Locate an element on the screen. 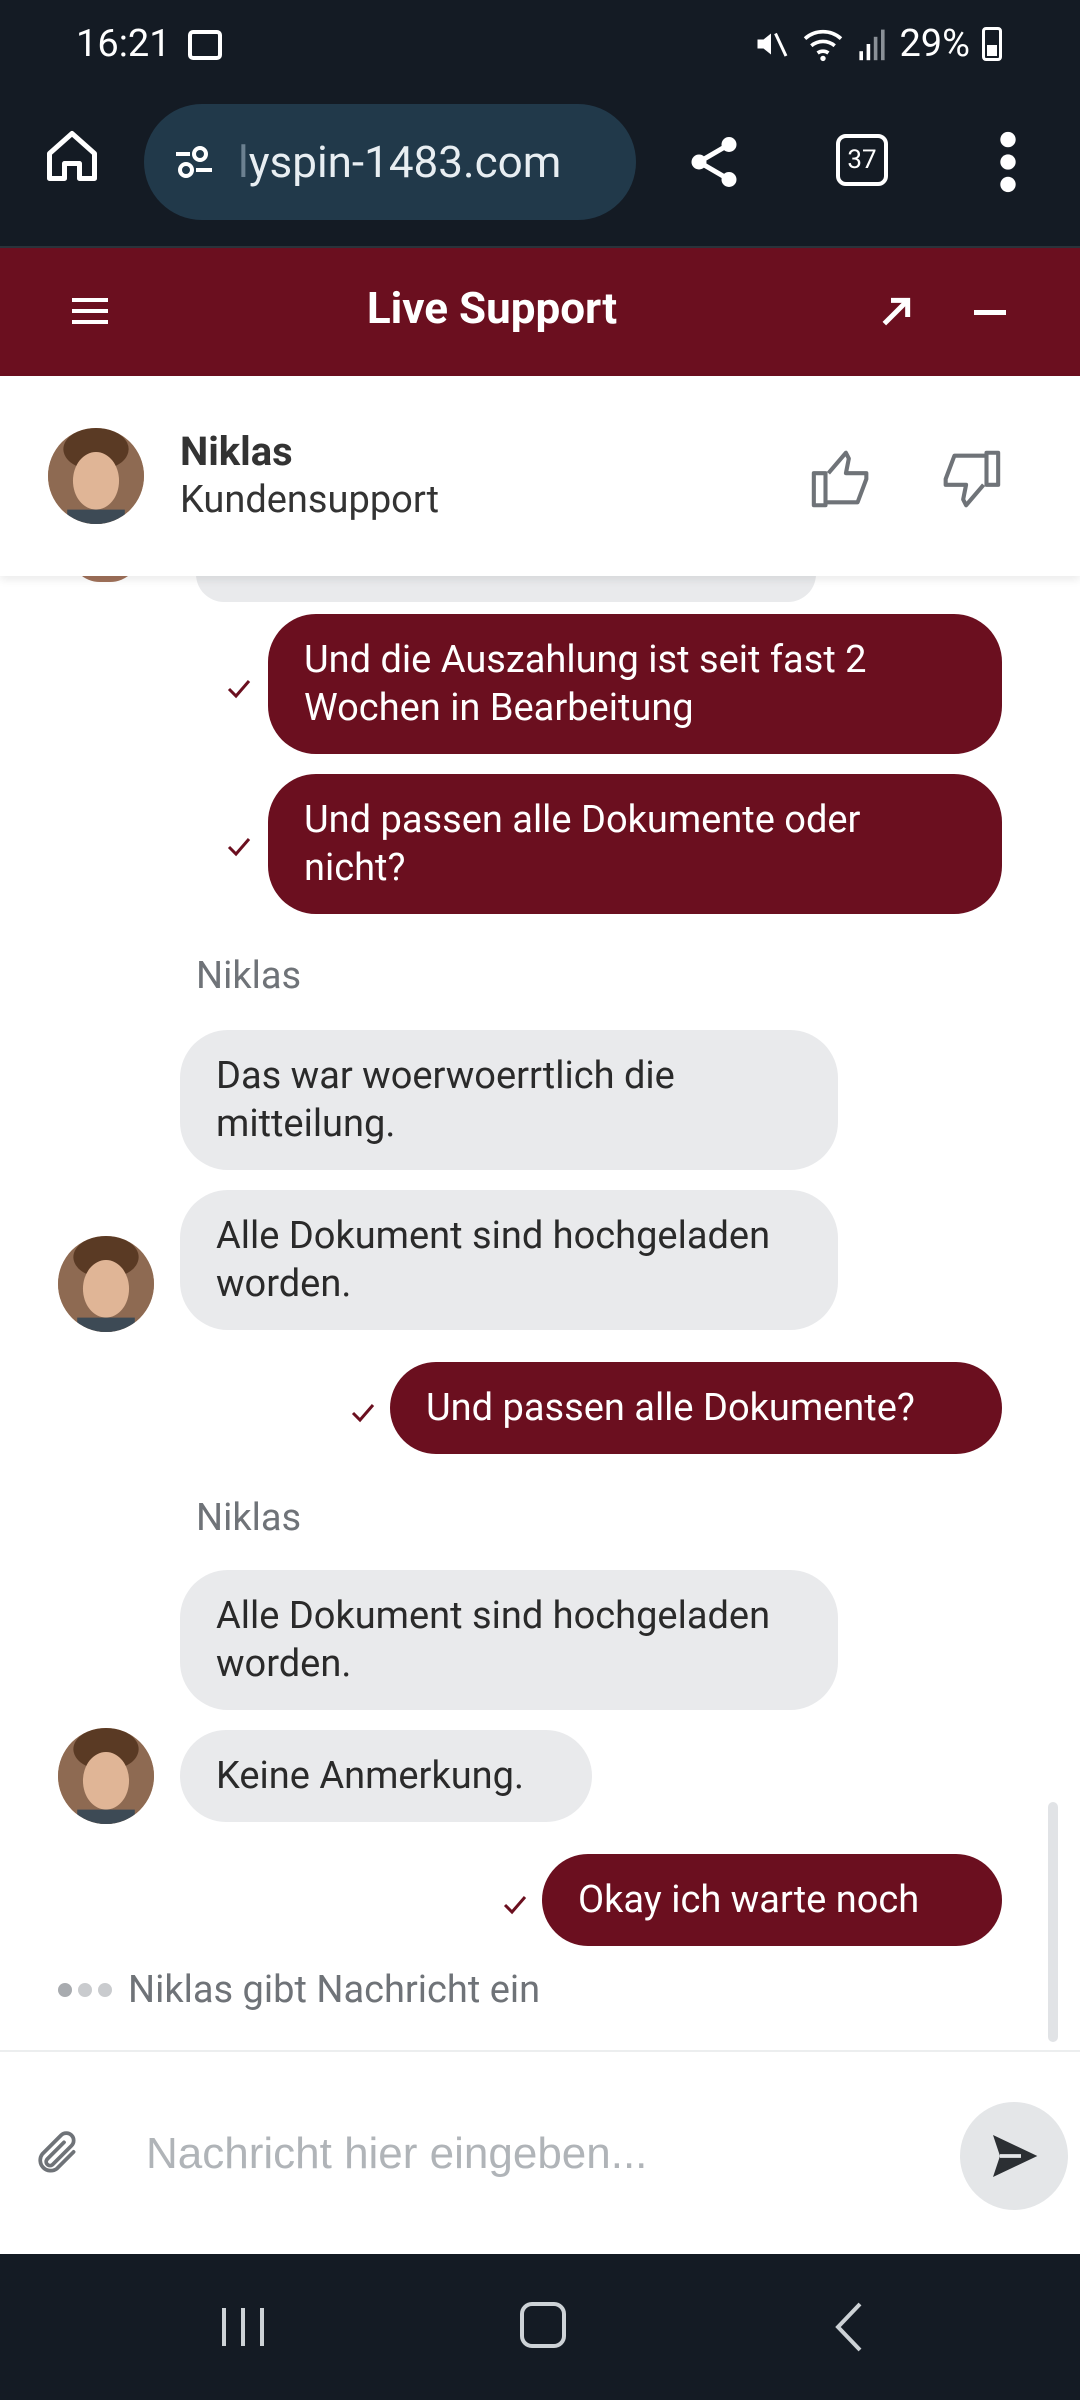  mute-icon is located at coordinates (772, 44).